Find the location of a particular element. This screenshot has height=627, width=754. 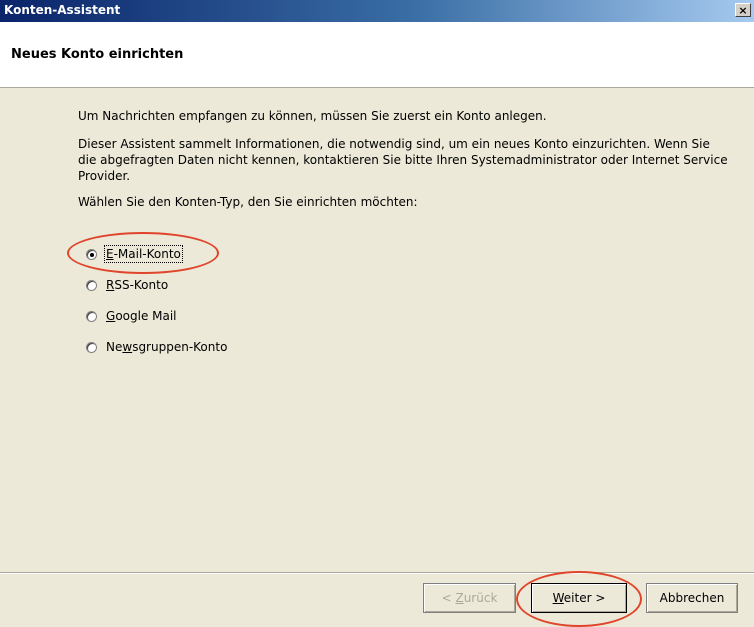

radio-email-account: E-Mail-Konto is located at coordinates (134, 254).